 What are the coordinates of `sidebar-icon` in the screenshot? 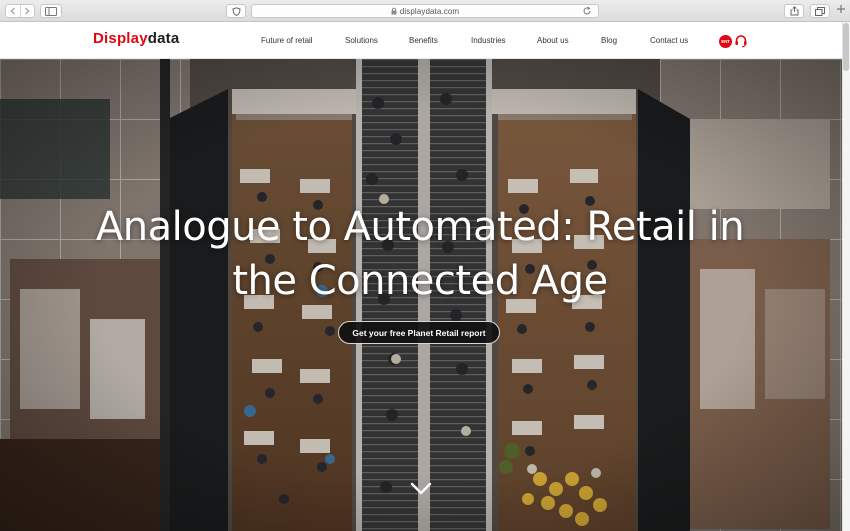 It's located at (51, 11).